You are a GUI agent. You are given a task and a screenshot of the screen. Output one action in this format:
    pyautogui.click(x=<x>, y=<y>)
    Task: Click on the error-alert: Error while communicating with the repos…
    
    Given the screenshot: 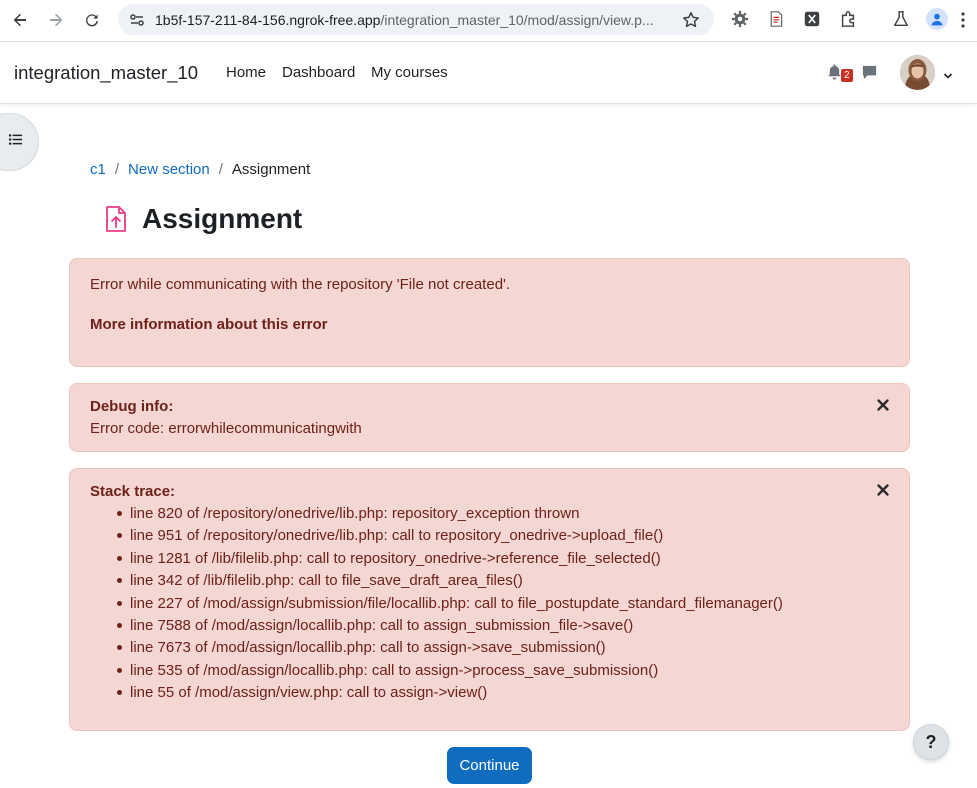 What is the action you would take?
    pyautogui.click(x=489, y=312)
    